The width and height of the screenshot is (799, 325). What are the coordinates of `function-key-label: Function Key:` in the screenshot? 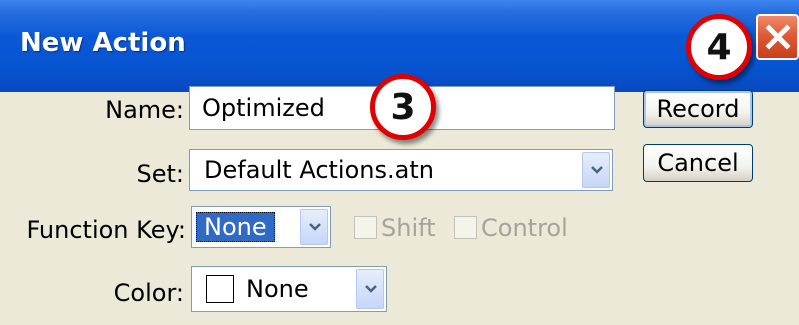 It's located at (106, 230).